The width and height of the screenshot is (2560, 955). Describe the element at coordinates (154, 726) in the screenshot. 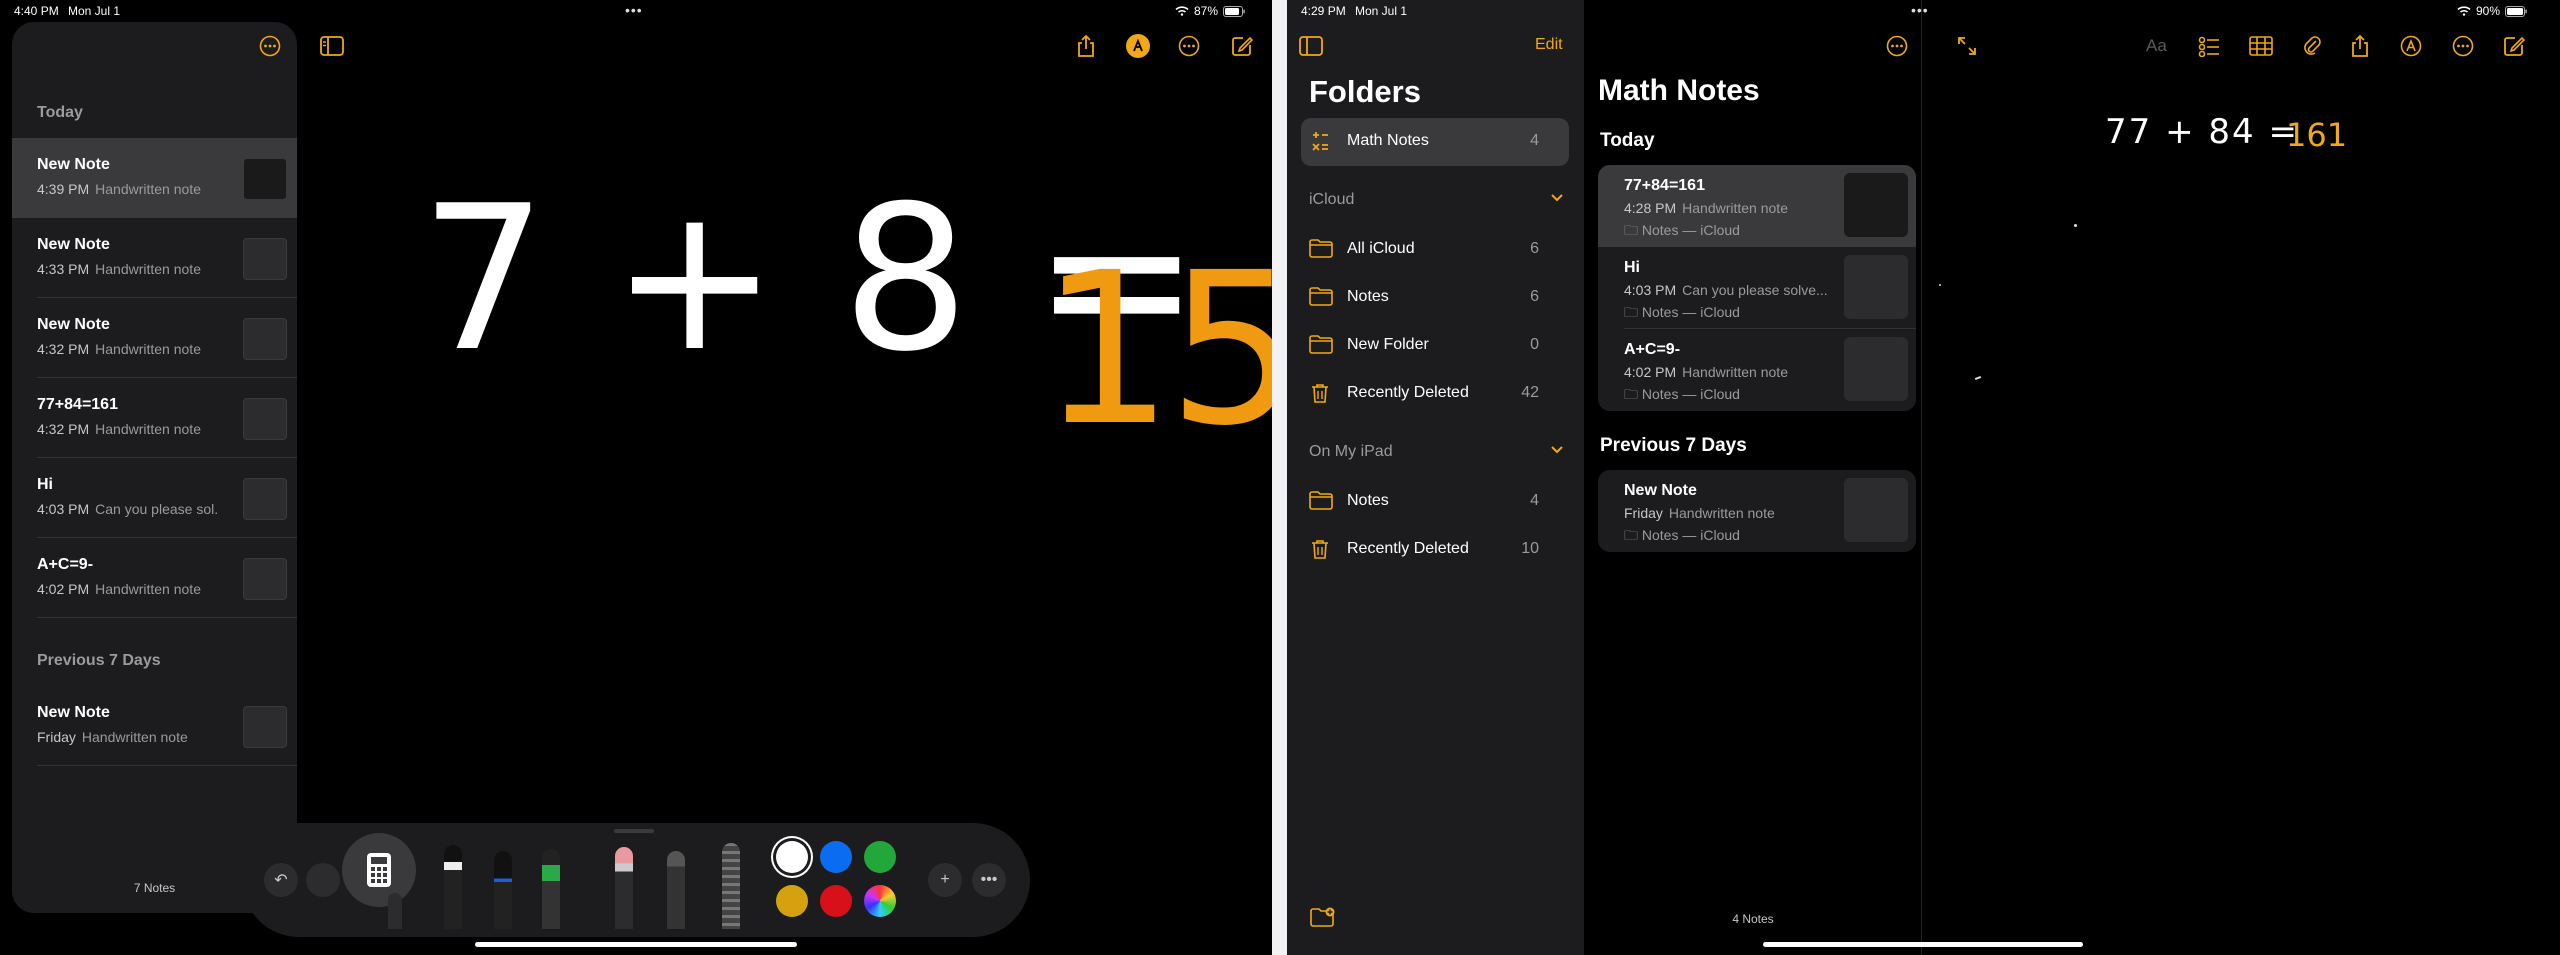

I see `note-row: New Note Friday Handwritten note` at that location.